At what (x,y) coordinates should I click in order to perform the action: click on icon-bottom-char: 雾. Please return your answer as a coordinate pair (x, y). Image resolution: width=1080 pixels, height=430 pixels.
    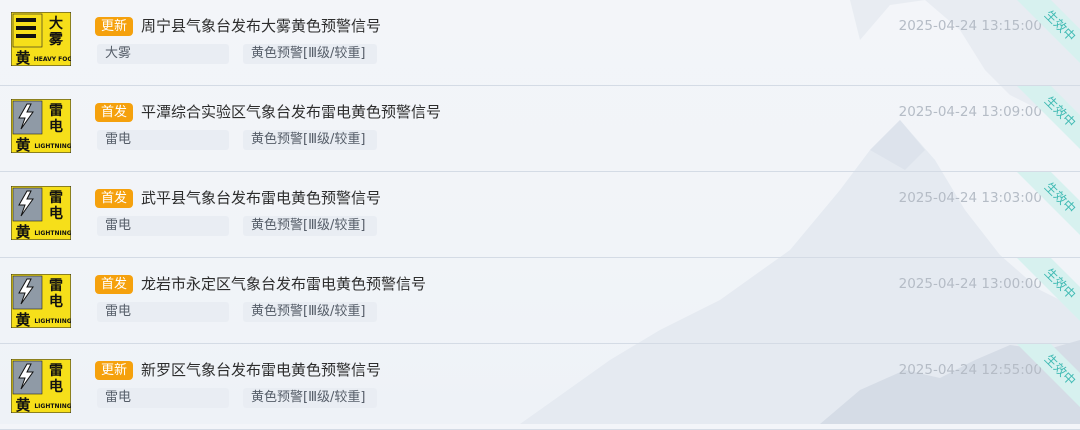
    Looking at the image, I should click on (56, 39).